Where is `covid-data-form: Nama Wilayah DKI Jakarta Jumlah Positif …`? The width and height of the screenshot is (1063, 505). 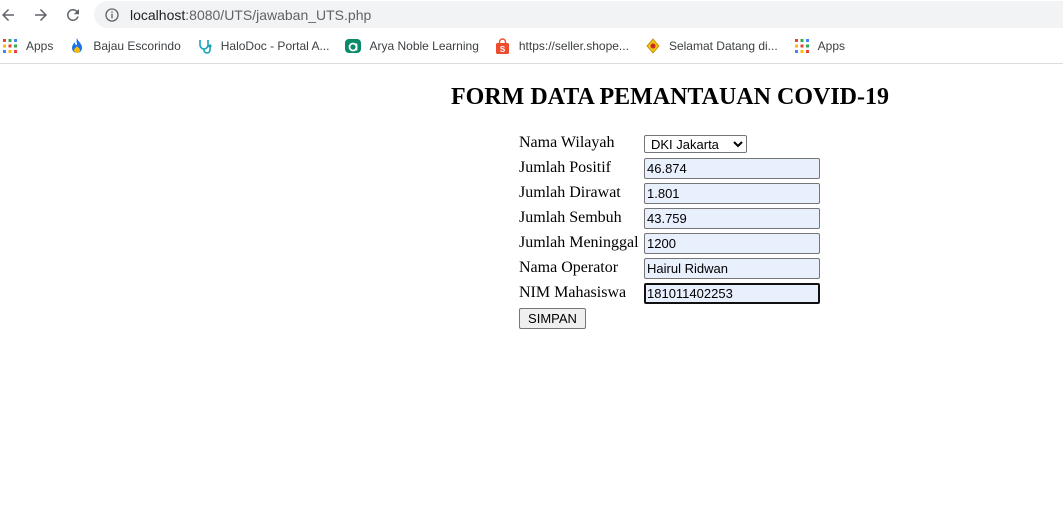 covid-data-form: Nama Wilayah DKI Jakarta Jumlah Positif … is located at coordinates (679, 230).